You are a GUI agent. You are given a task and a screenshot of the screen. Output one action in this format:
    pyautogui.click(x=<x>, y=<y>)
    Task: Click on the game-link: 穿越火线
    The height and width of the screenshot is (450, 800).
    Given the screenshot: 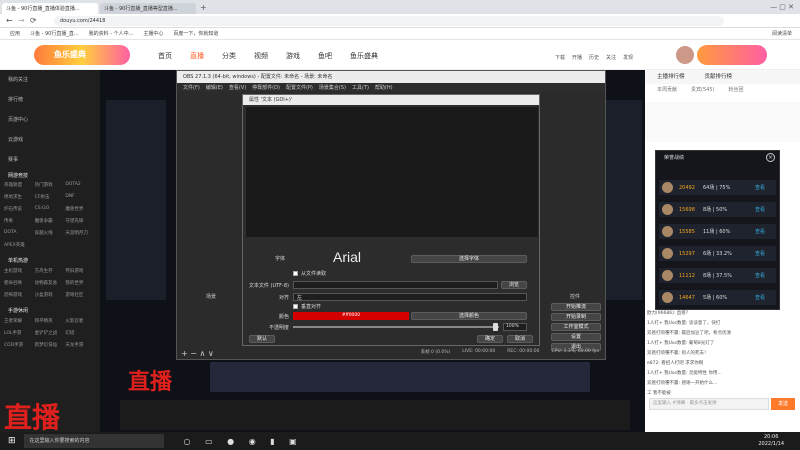 What is the action you would take?
    pyautogui.click(x=50, y=233)
    